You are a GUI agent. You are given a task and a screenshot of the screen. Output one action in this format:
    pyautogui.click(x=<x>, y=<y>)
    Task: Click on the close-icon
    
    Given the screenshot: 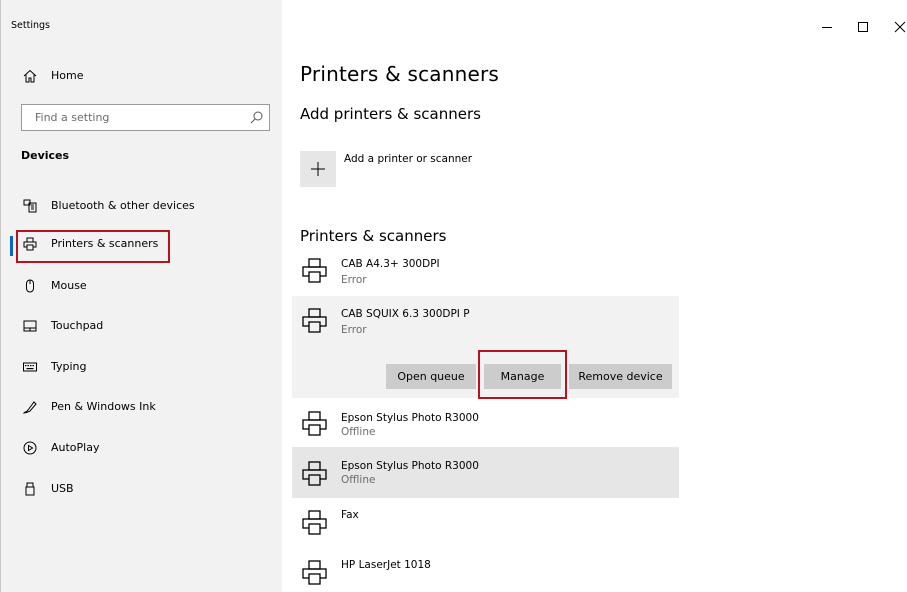 What is the action you would take?
    pyautogui.click(x=898, y=27)
    